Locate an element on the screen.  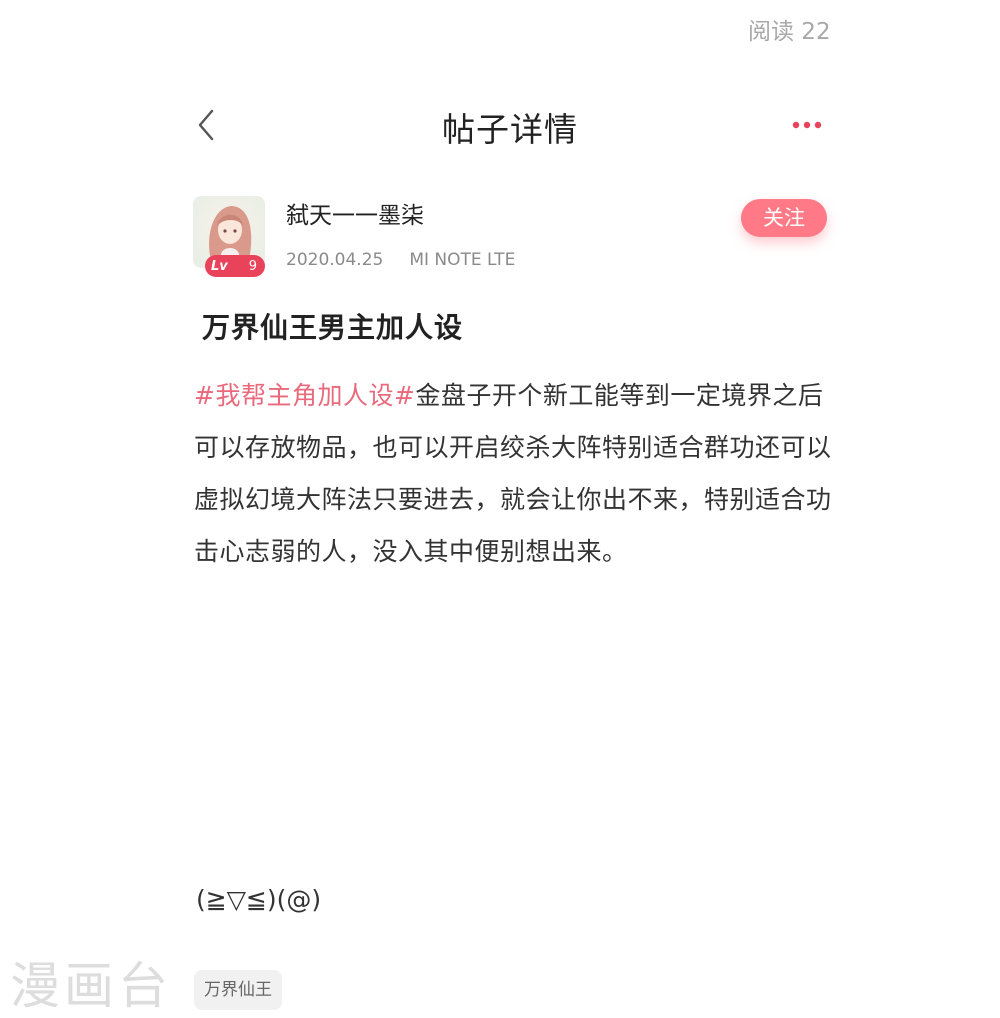
post-emoticon: (≧▽≦)(@) is located at coordinates (259, 899).